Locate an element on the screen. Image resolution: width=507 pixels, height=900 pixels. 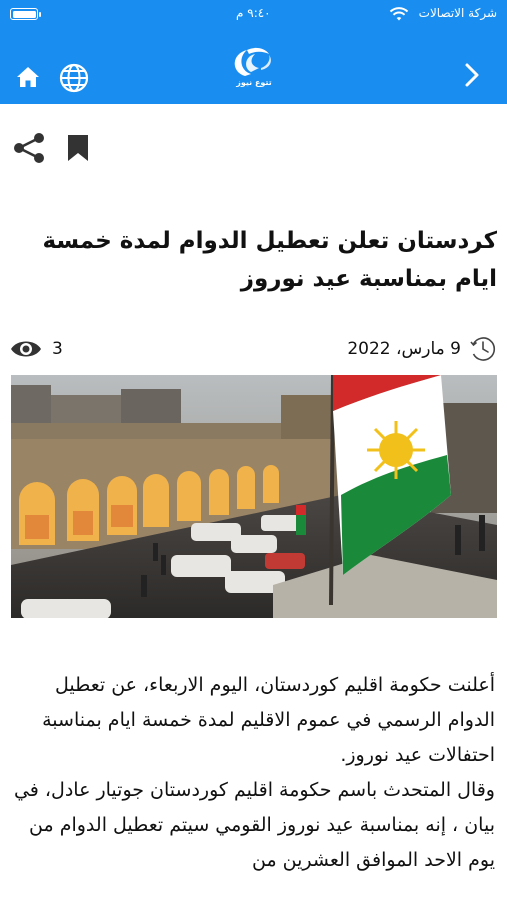
bookmark-icon is located at coordinates (78, 148).